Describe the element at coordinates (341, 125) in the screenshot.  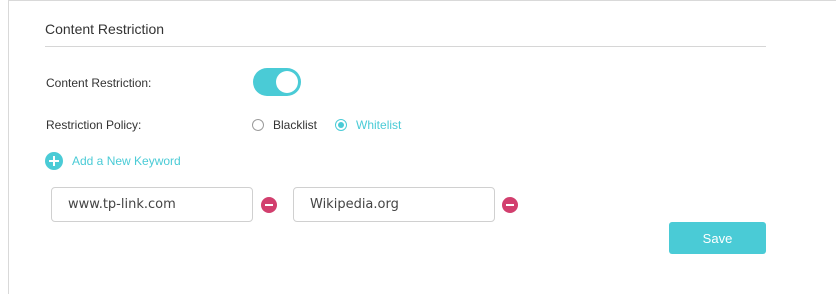
I see `radio-whitelist-circle` at that location.